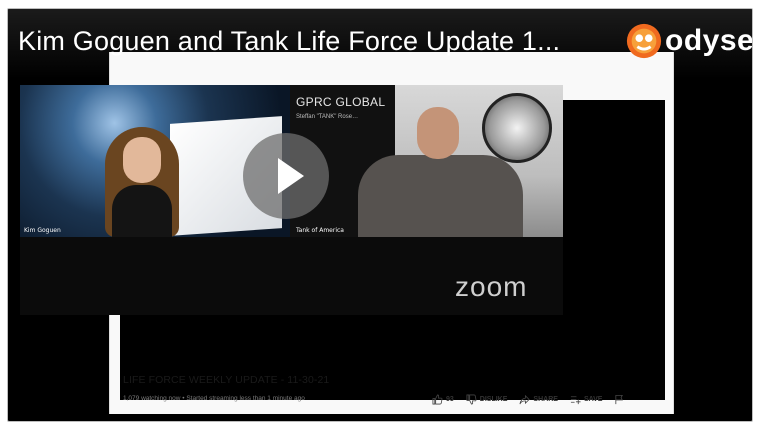 The height and width of the screenshot is (427, 757). Describe the element at coordinates (438, 133) in the screenshot. I see `participant-head` at that location.